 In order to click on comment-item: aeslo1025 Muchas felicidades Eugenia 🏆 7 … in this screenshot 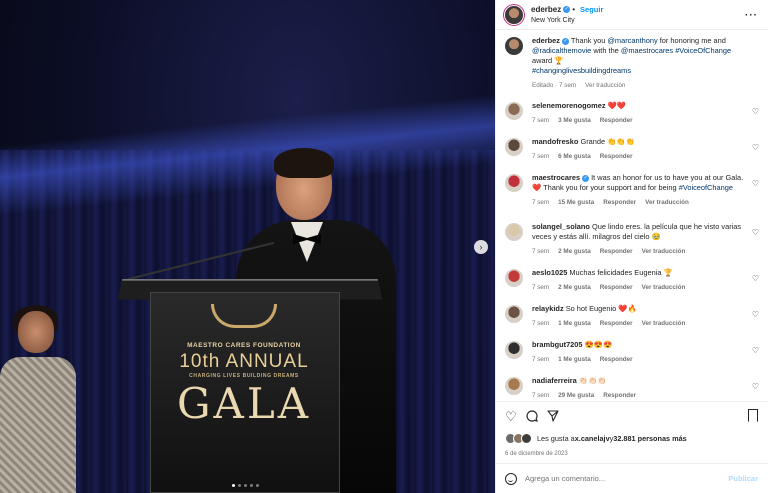, I will do `click(632, 286)`.